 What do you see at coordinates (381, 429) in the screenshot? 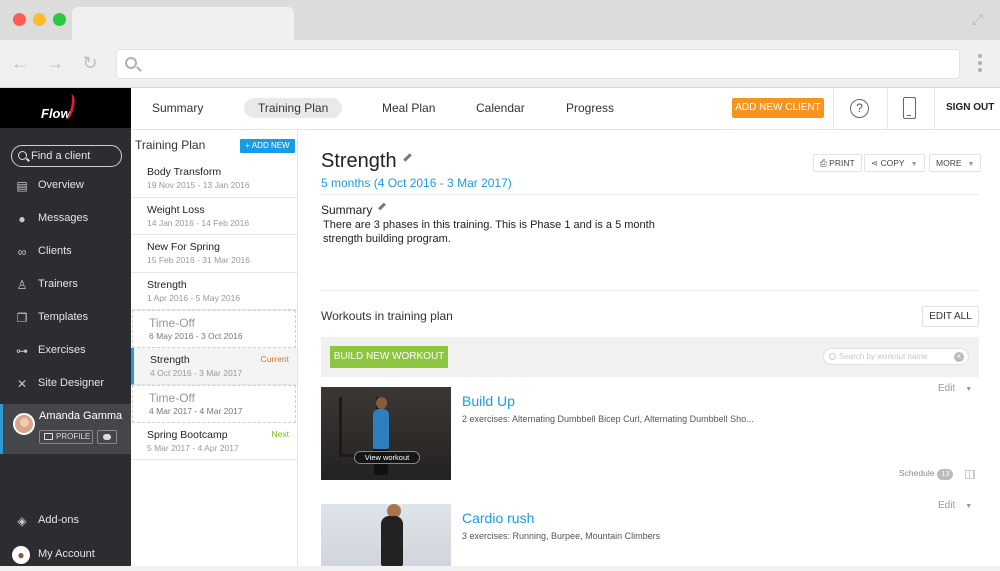
I see `trainer-image` at bounding box center [381, 429].